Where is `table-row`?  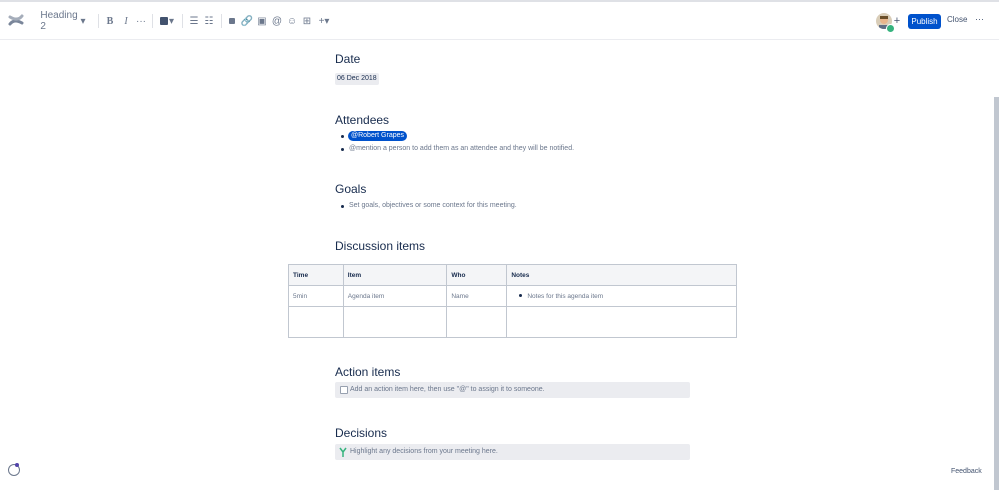
table-row is located at coordinates (512, 322).